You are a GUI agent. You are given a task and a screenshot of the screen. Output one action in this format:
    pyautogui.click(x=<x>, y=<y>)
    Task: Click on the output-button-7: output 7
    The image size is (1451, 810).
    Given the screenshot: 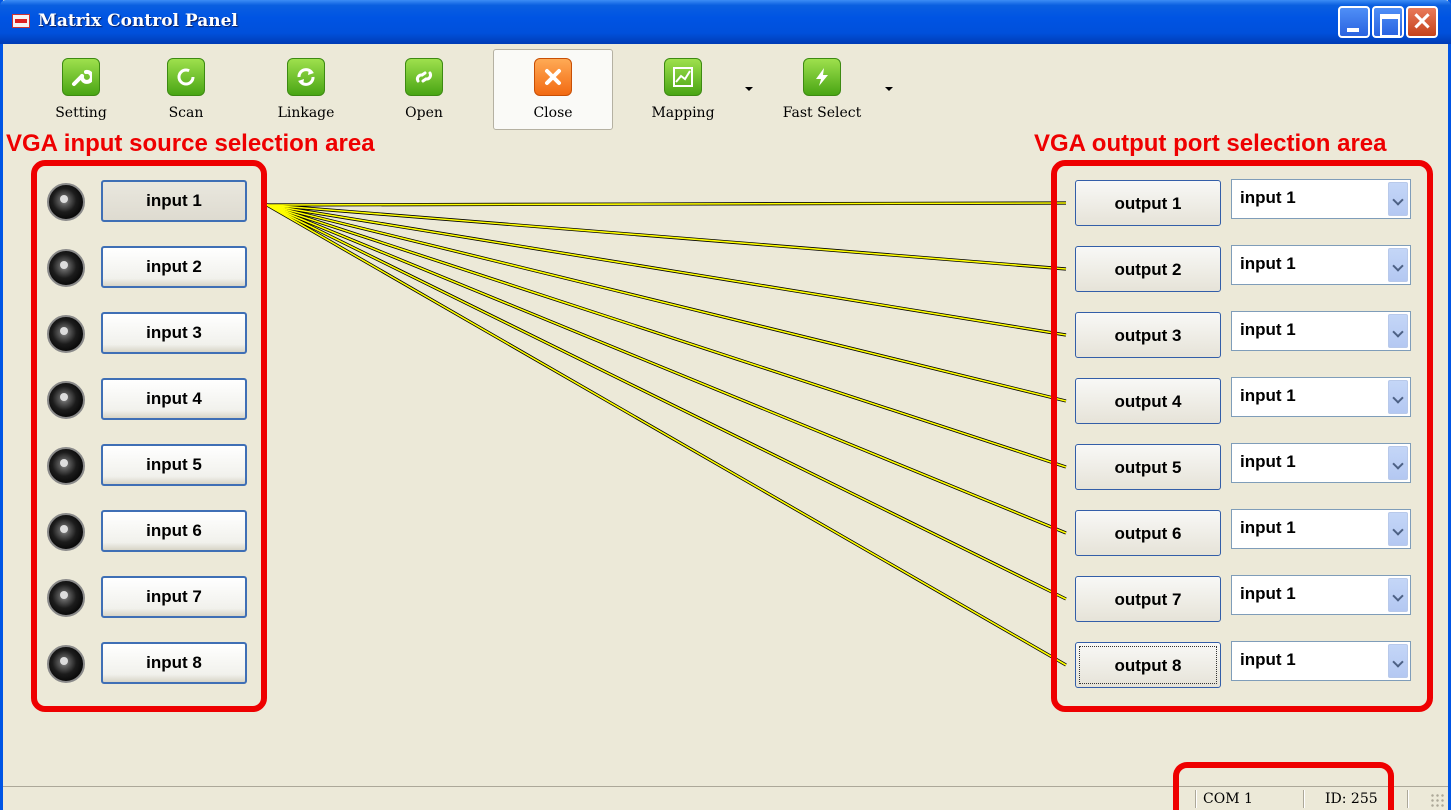 What is the action you would take?
    pyautogui.click(x=1148, y=599)
    